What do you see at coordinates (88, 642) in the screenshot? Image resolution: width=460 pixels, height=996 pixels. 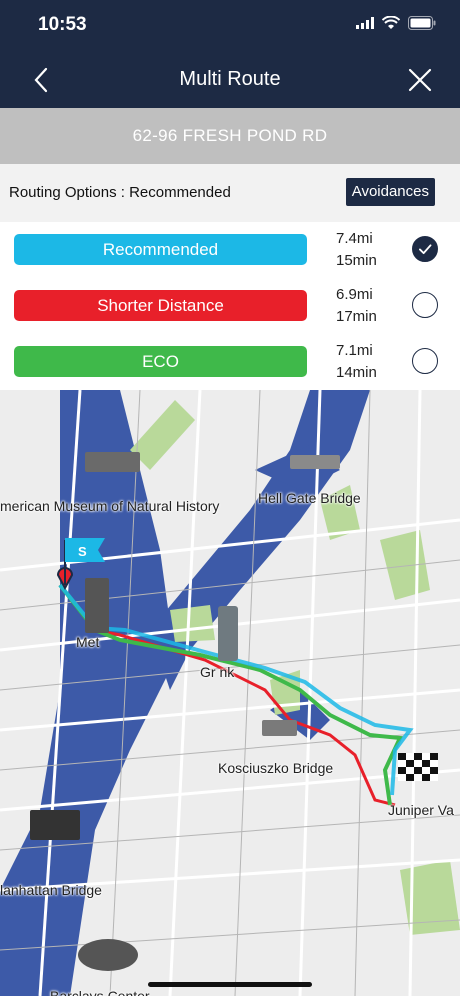 I see `map-label-metlife: Met` at bounding box center [88, 642].